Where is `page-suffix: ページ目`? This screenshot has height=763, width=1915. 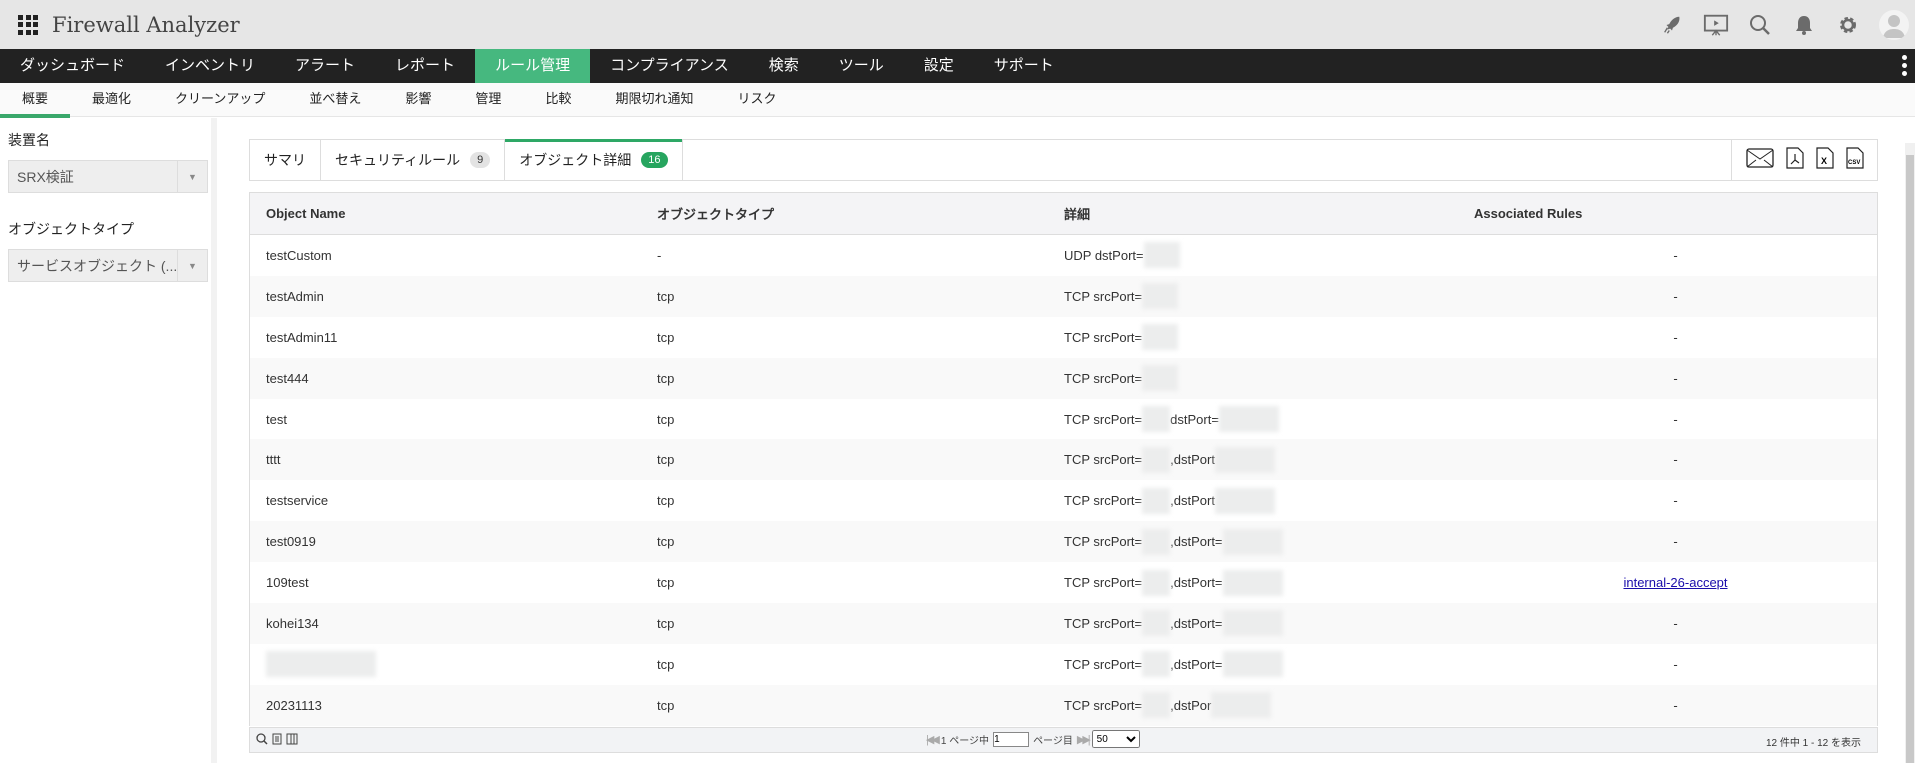 page-suffix: ページ目 is located at coordinates (1053, 741).